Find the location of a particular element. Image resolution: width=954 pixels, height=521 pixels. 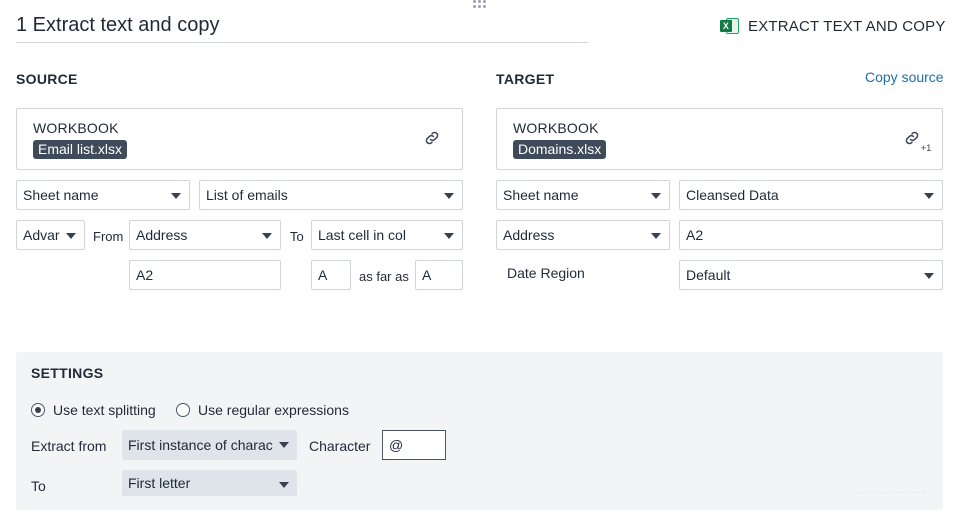

source-sheet-value-select: List of emails is located at coordinates (331, 195).